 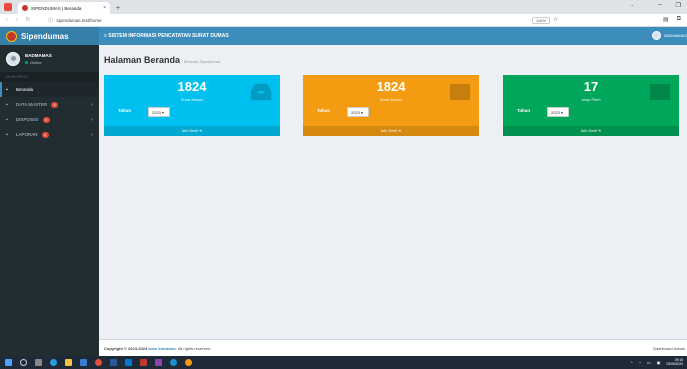 What do you see at coordinates (27, 119) in the screenshot?
I see `sidebar-item-label: DISPOSISI` at bounding box center [27, 119].